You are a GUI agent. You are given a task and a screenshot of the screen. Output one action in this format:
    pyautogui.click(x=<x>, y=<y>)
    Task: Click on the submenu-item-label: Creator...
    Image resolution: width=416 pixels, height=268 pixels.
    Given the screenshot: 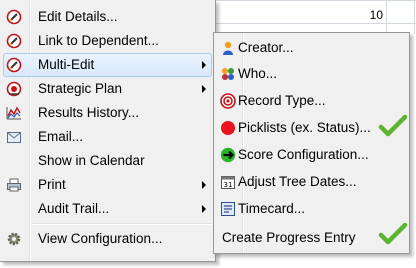 What is the action you would take?
    pyautogui.click(x=266, y=47)
    